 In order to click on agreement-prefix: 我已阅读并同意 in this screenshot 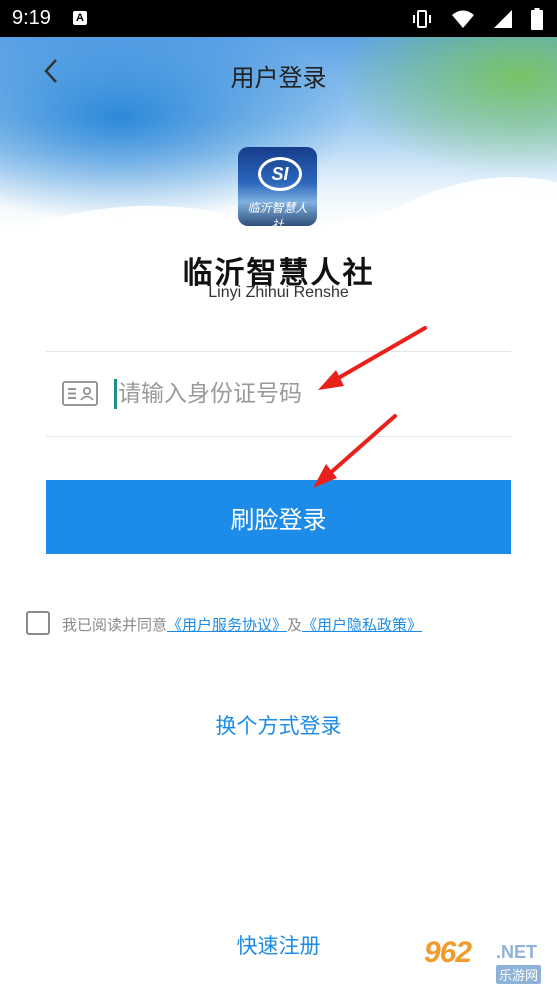, I will do `click(115, 625)`.